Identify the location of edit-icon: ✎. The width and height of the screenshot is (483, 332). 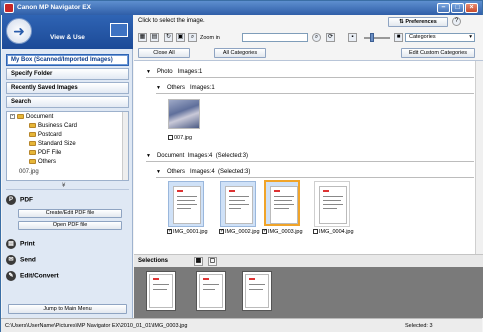
(11, 276).